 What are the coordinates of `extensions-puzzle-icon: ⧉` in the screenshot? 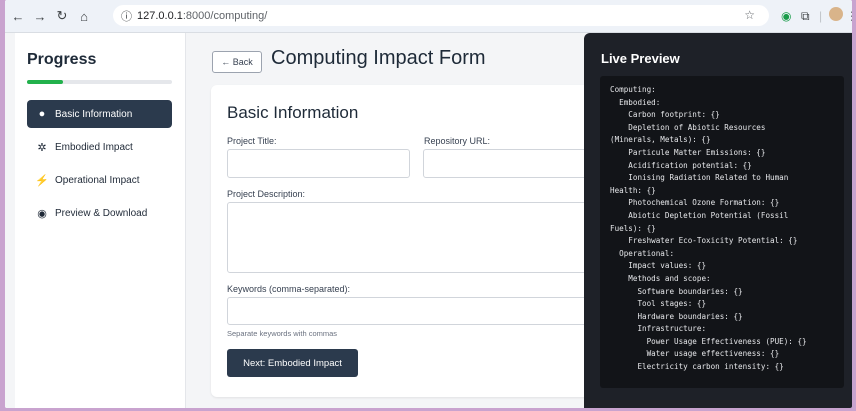 It's located at (805, 16).